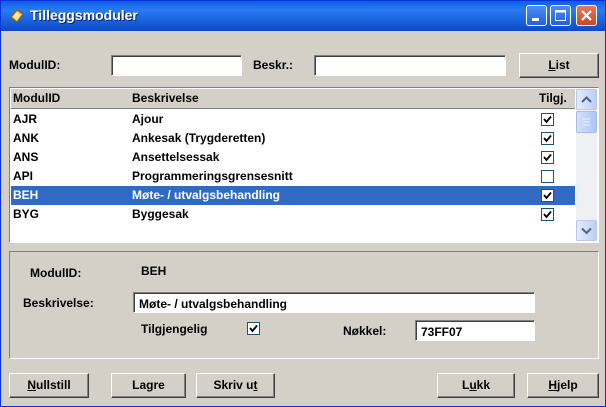 The height and width of the screenshot is (407, 606). I want to click on row-modulid: BYG, so click(26, 214).